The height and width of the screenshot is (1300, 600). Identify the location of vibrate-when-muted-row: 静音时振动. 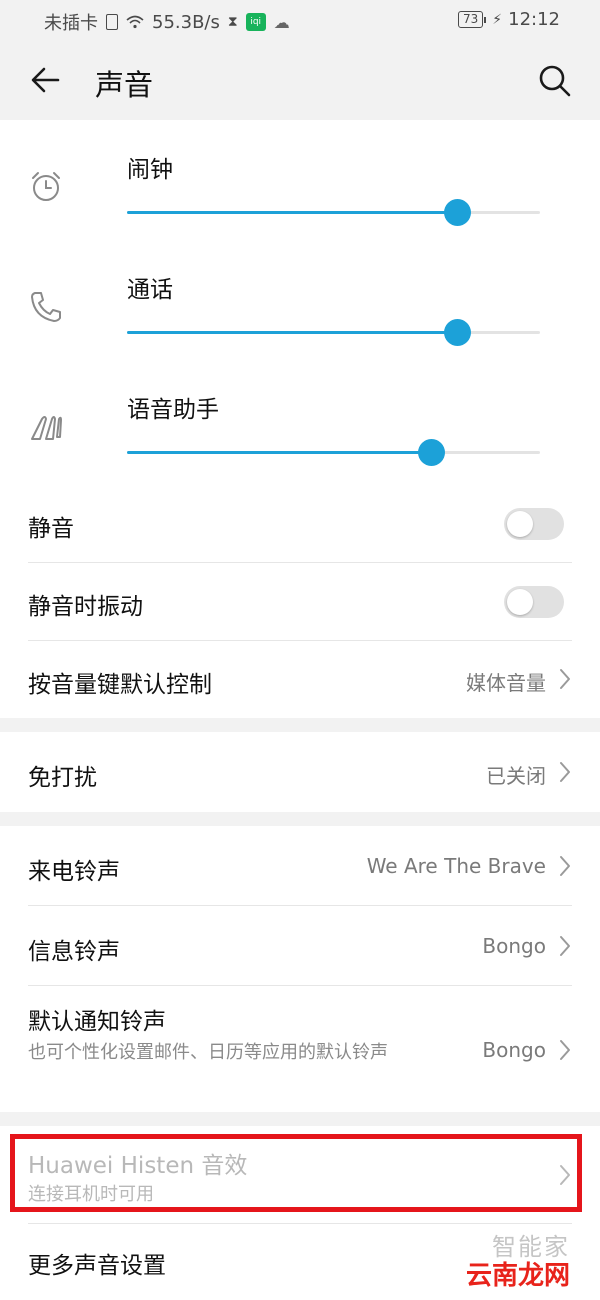
(300, 602).